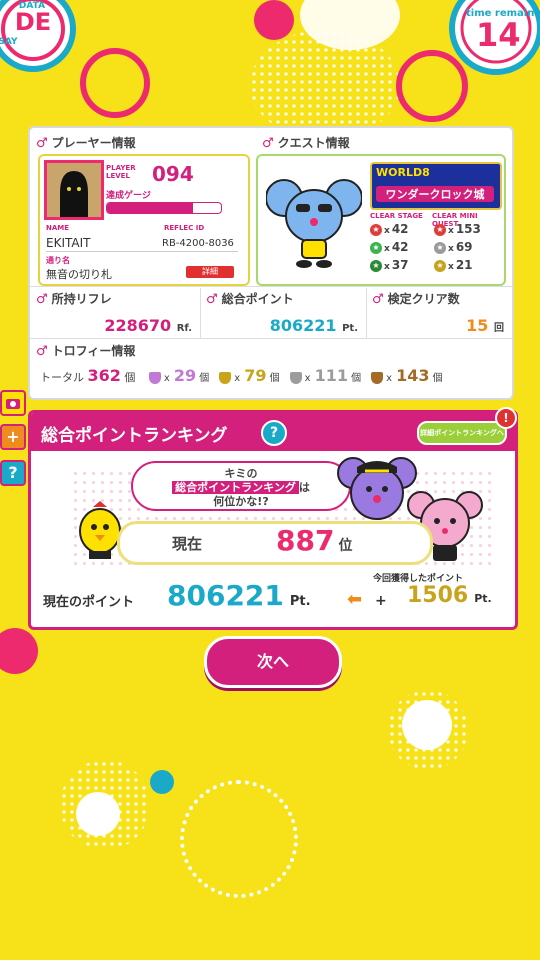 The width and height of the screenshot is (540, 960). I want to click on ranking-header: 総合ポイントランキング ? 詳細ポイントランキングへ !, so click(274, 429).